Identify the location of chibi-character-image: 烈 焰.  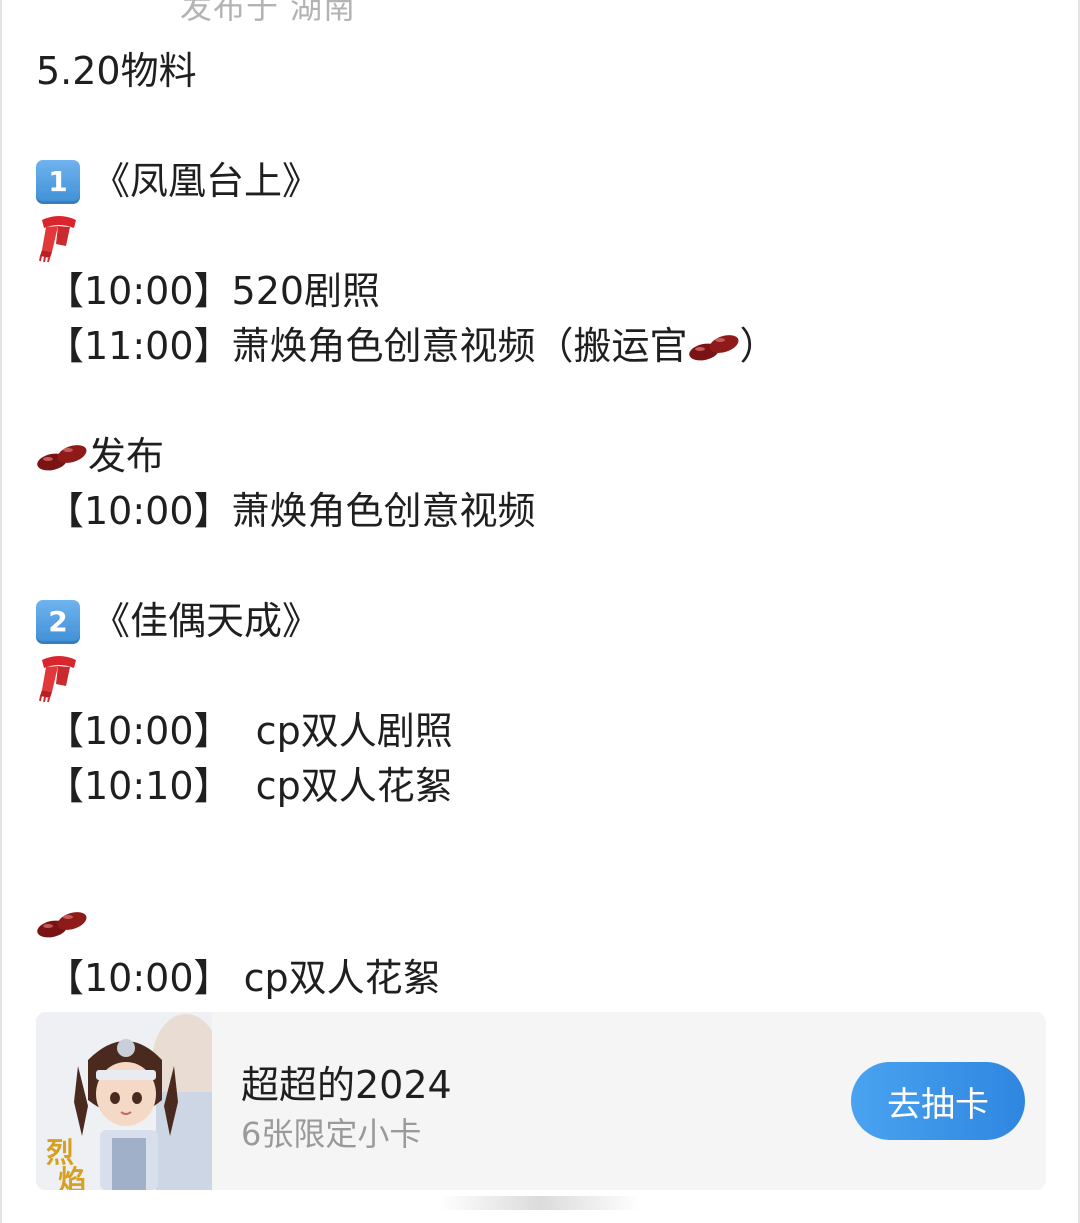
(128, 1101).